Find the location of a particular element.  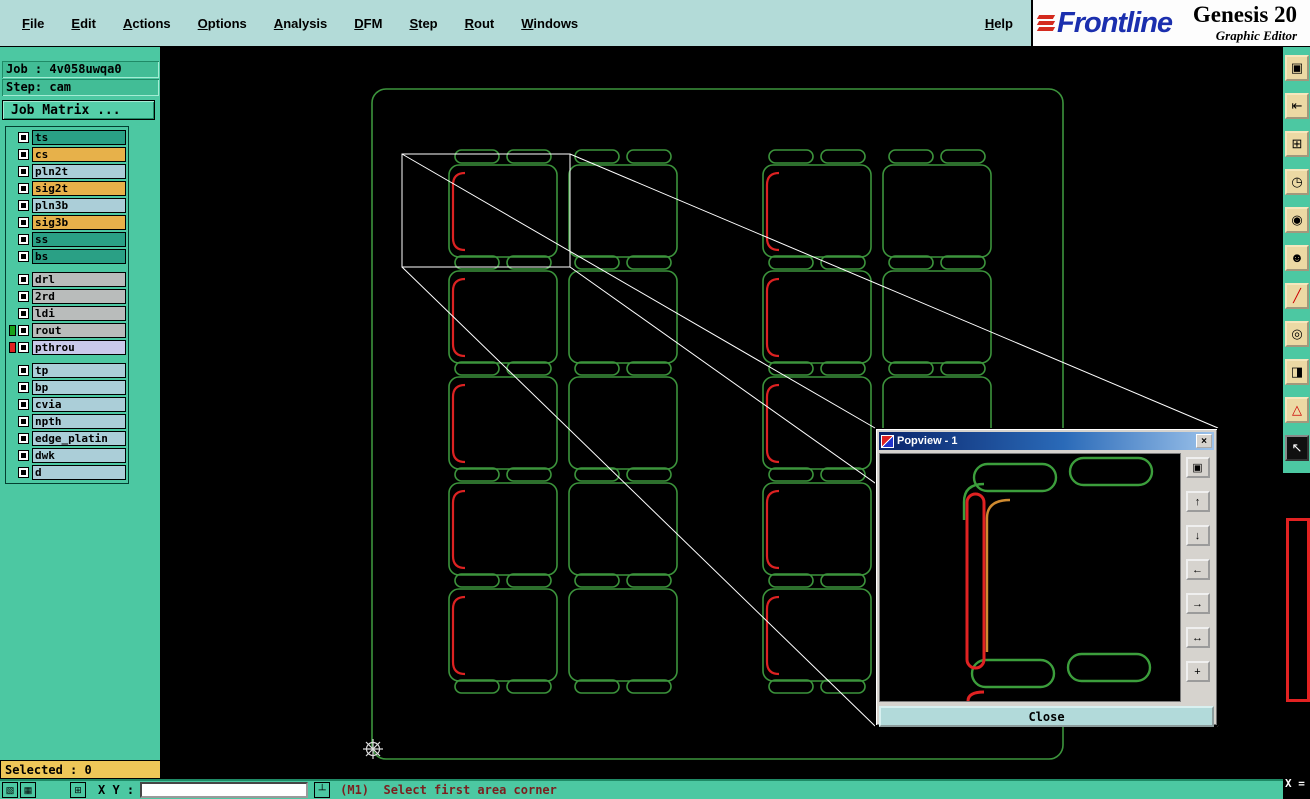

layer-row: ldi is located at coordinates (67, 313).